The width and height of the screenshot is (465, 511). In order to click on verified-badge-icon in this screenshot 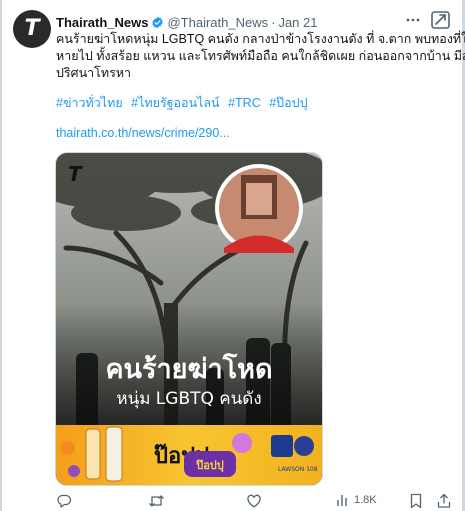, I will do `click(158, 22)`.